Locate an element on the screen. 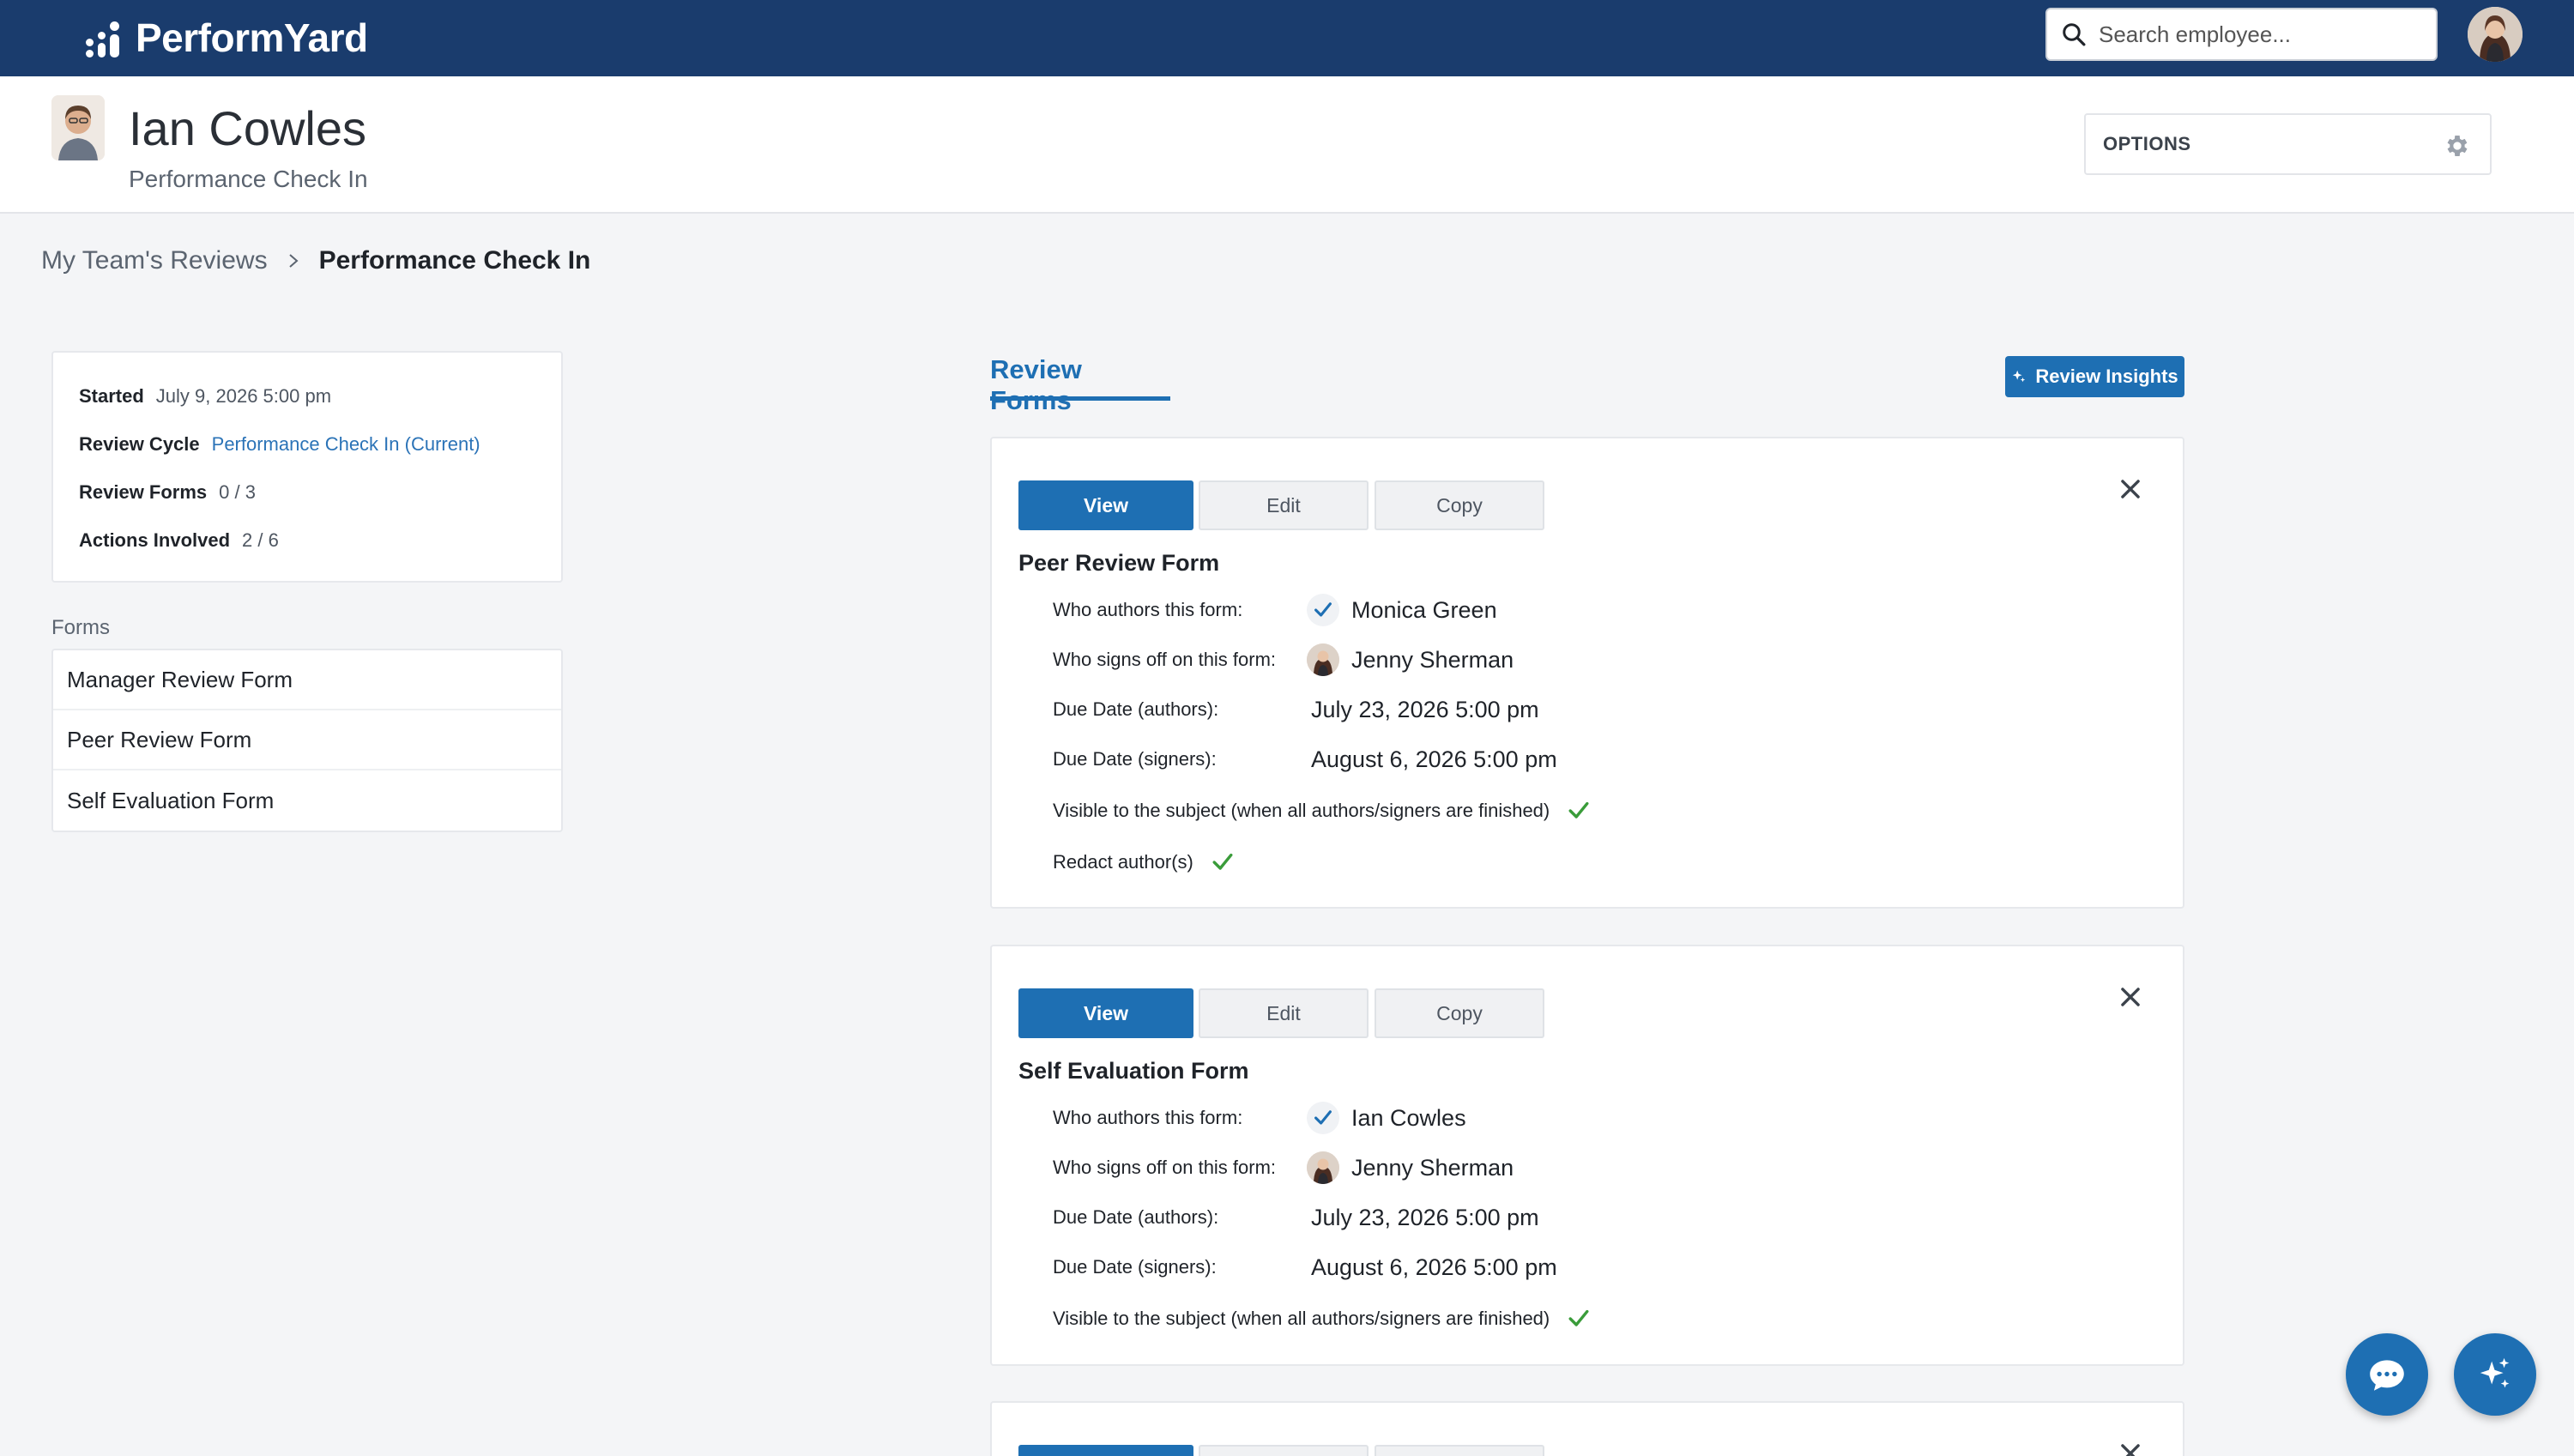 The width and height of the screenshot is (2574, 1456). forms-heading: Forms is located at coordinates (80, 627).